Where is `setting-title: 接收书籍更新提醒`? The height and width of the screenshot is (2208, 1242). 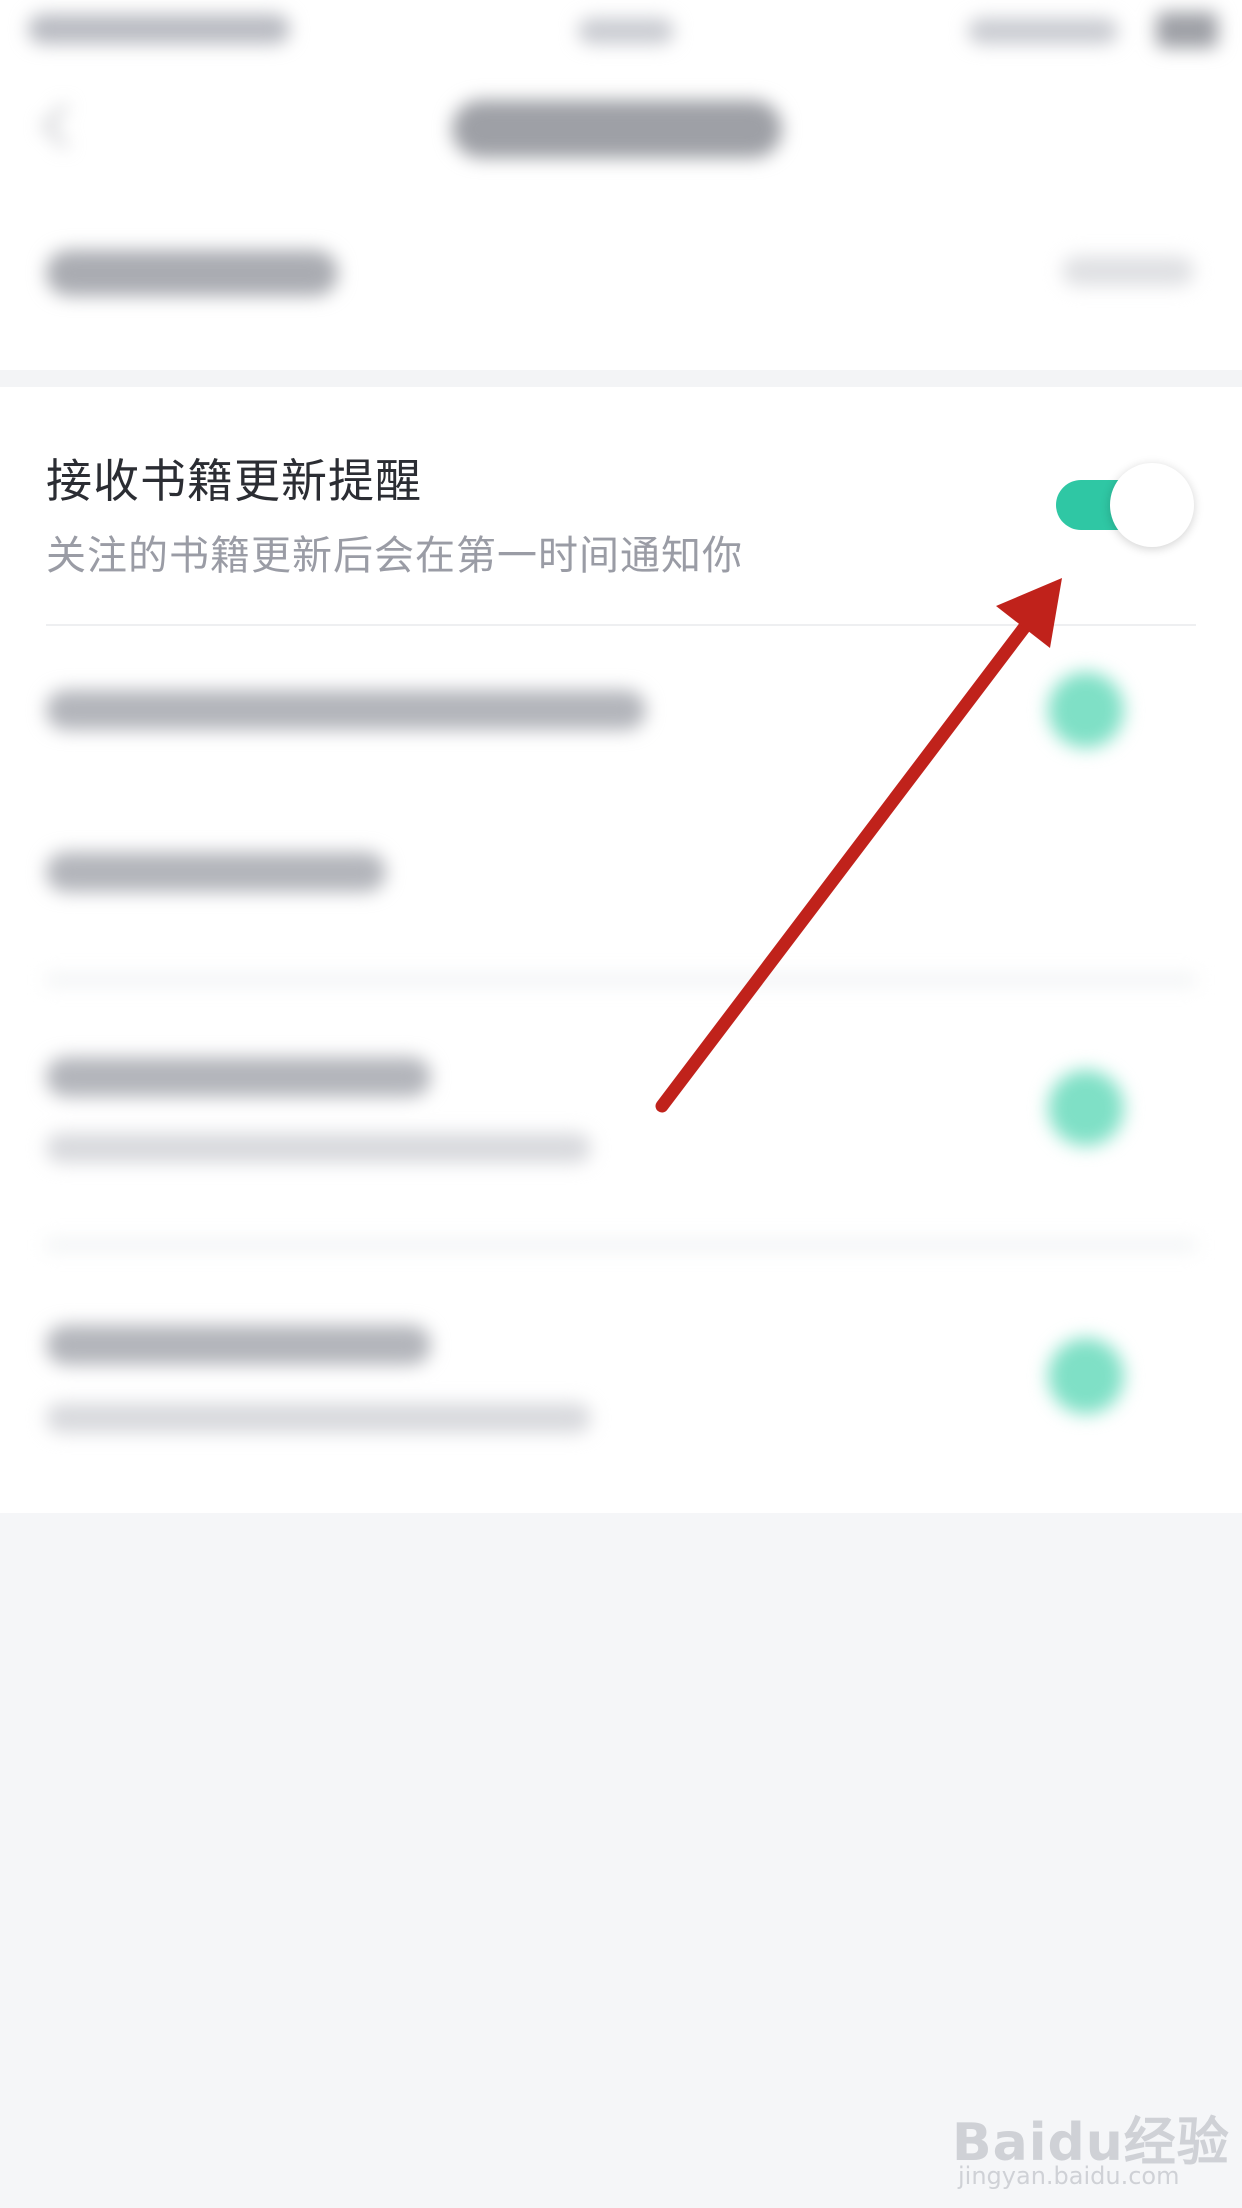 setting-title: 接收书籍更新提醒 is located at coordinates (234, 481).